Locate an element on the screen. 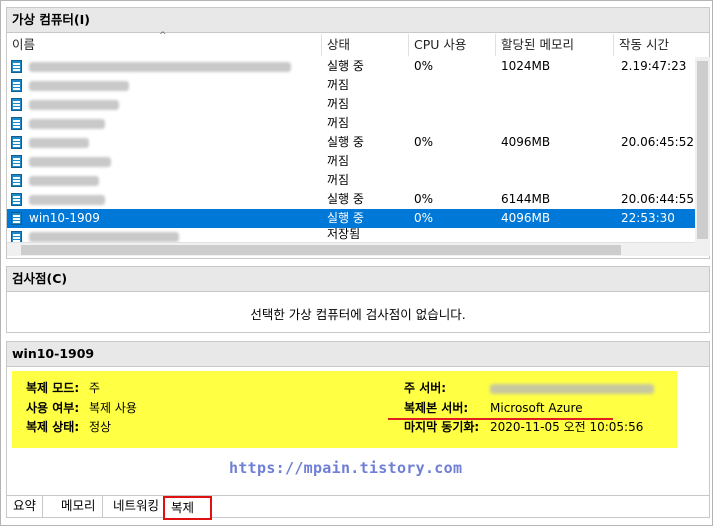 This screenshot has height=526, width=713. column-memory: 할당된 메모리 is located at coordinates (555, 45).